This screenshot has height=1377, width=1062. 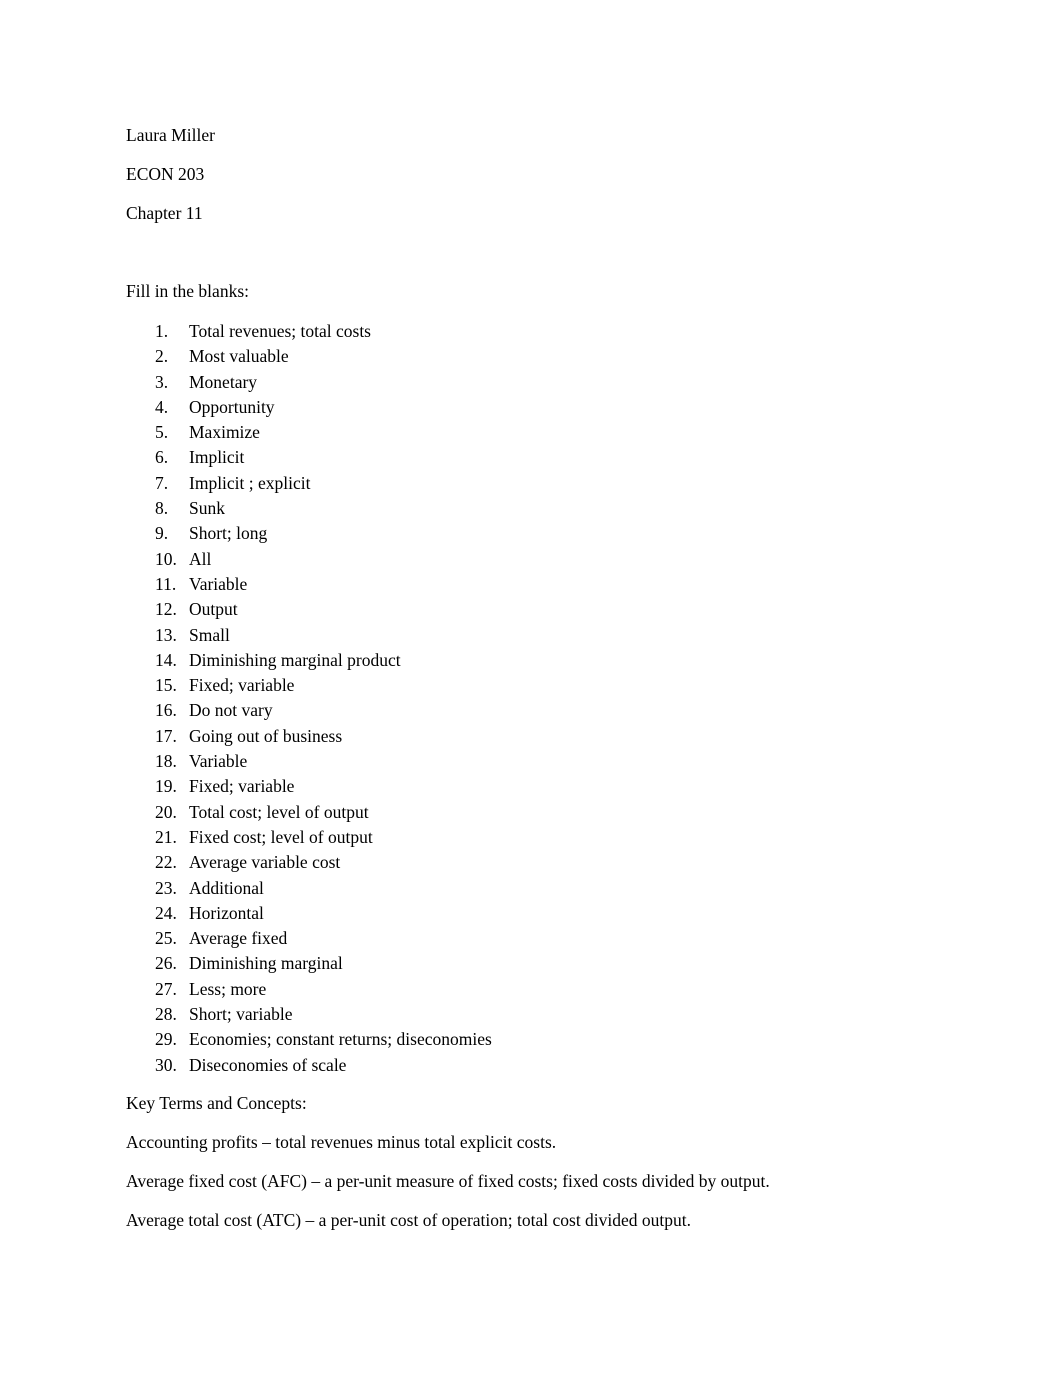 What do you see at coordinates (531, 786) in the screenshot?
I see `list-item: 19. Fixed; variable` at bounding box center [531, 786].